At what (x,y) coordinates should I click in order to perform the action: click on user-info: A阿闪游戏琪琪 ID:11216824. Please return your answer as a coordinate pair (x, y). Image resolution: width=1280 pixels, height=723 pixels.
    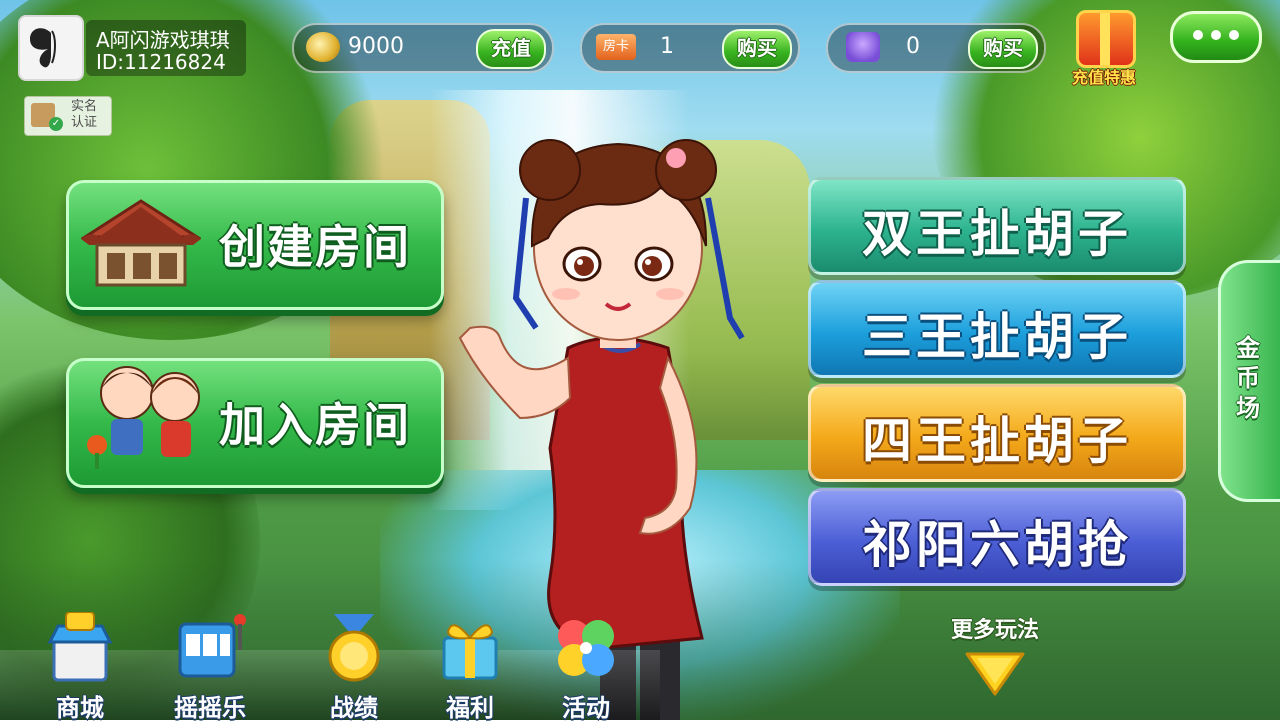
    Looking at the image, I should click on (166, 48).